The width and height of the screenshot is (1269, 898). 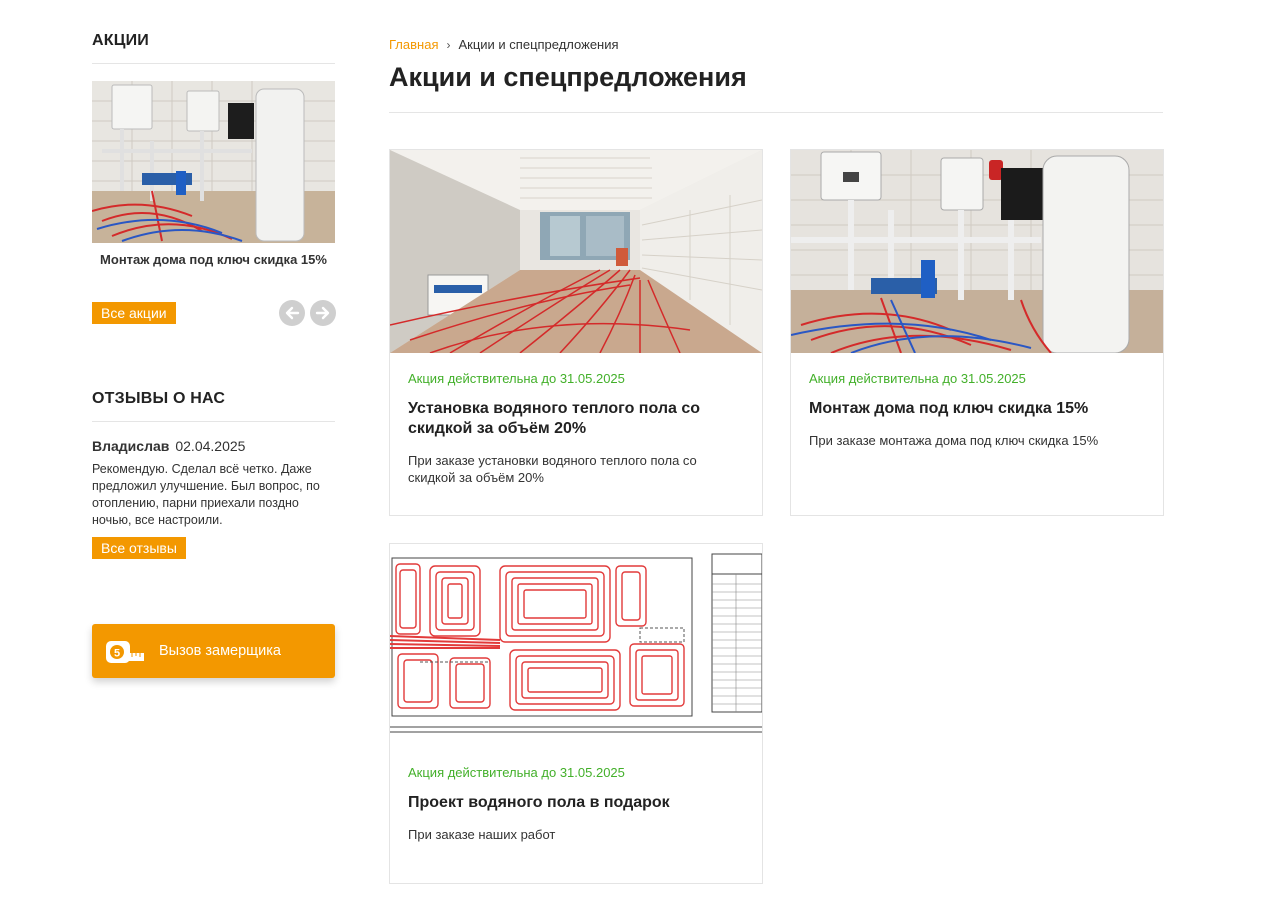 What do you see at coordinates (213, 48) in the screenshot?
I see `promos-section-header: АКЦИИ` at bounding box center [213, 48].